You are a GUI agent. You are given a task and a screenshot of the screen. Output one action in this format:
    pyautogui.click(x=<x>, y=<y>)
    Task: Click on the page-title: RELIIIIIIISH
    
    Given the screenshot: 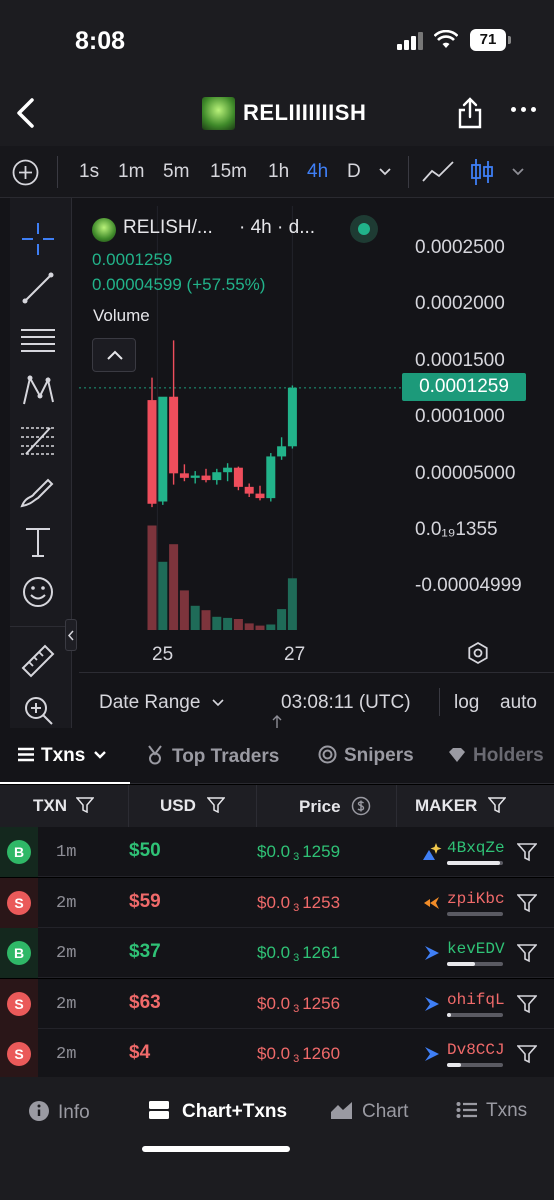 What is the action you would take?
    pyautogui.click(x=305, y=112)
    